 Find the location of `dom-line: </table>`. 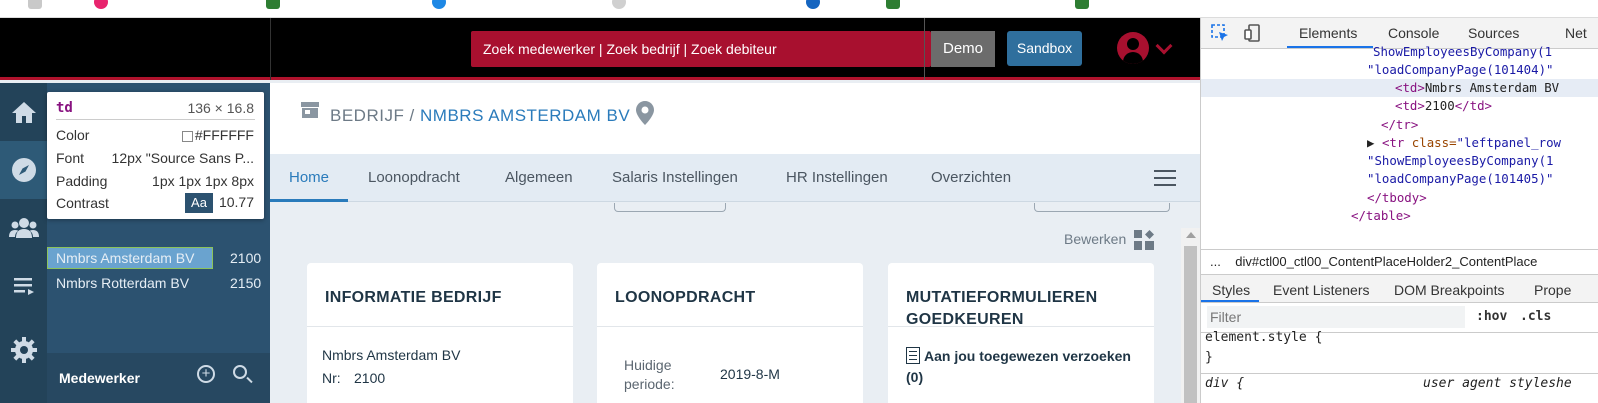

dom-line: </table> is located at coordinates (1381, 216).